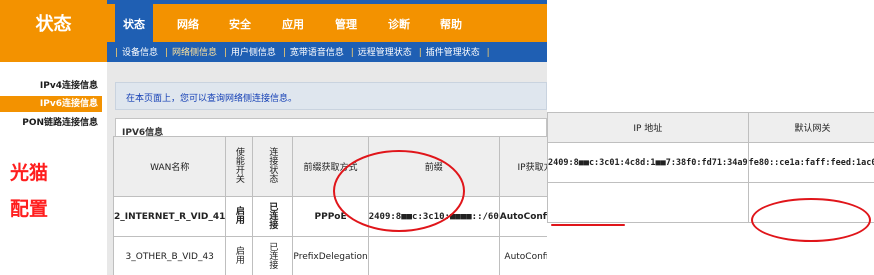  Describe the element at coordinates (188, 24) in the screenshot. I see `tab-network: 网络` at that location.